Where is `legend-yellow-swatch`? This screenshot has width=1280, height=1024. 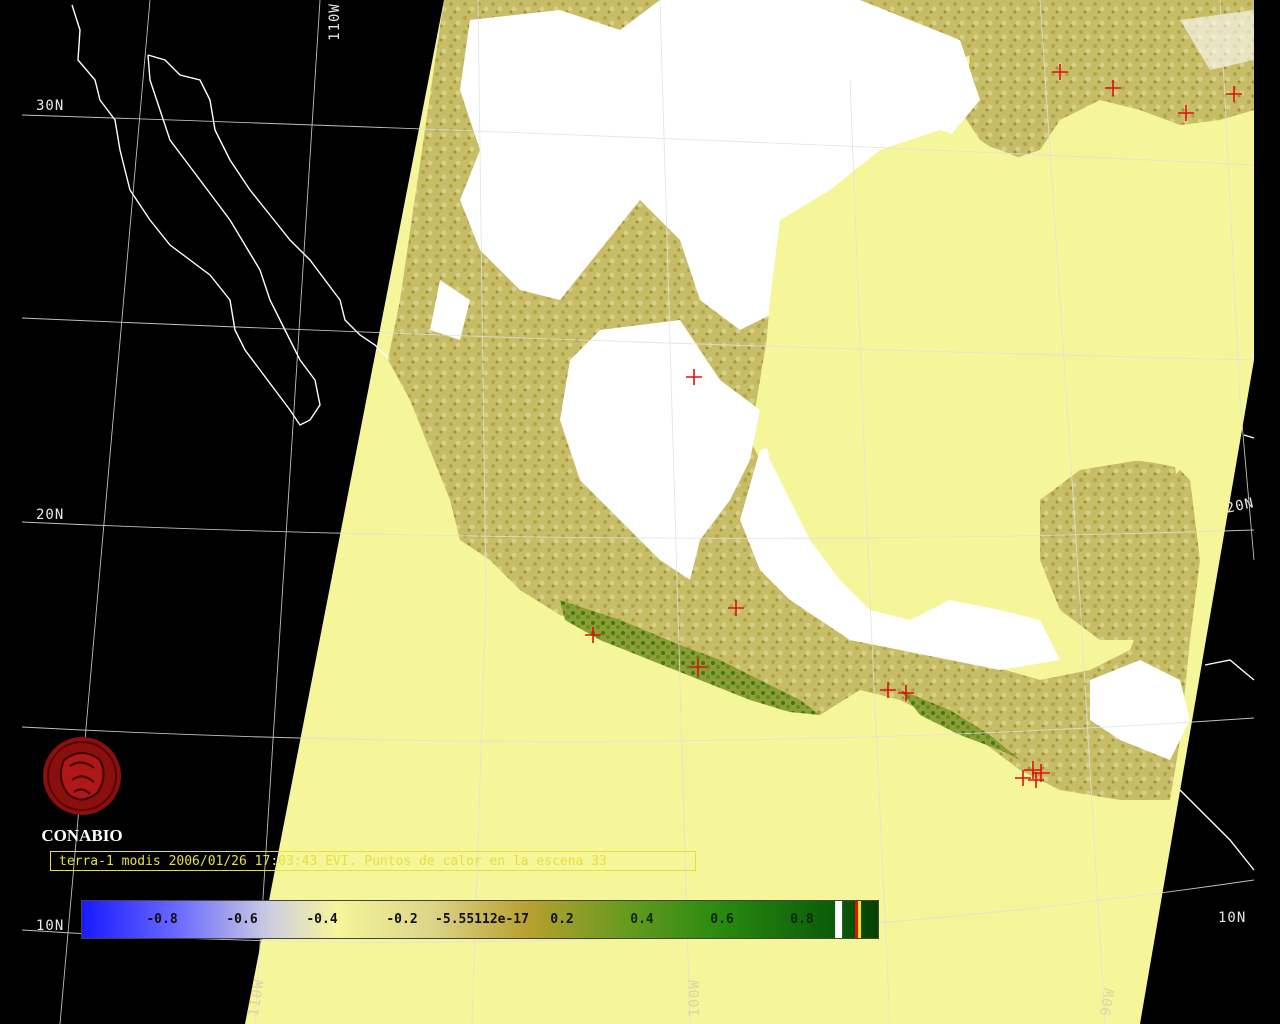 legend-yellow-swatch is located at coordinates (860, 919).